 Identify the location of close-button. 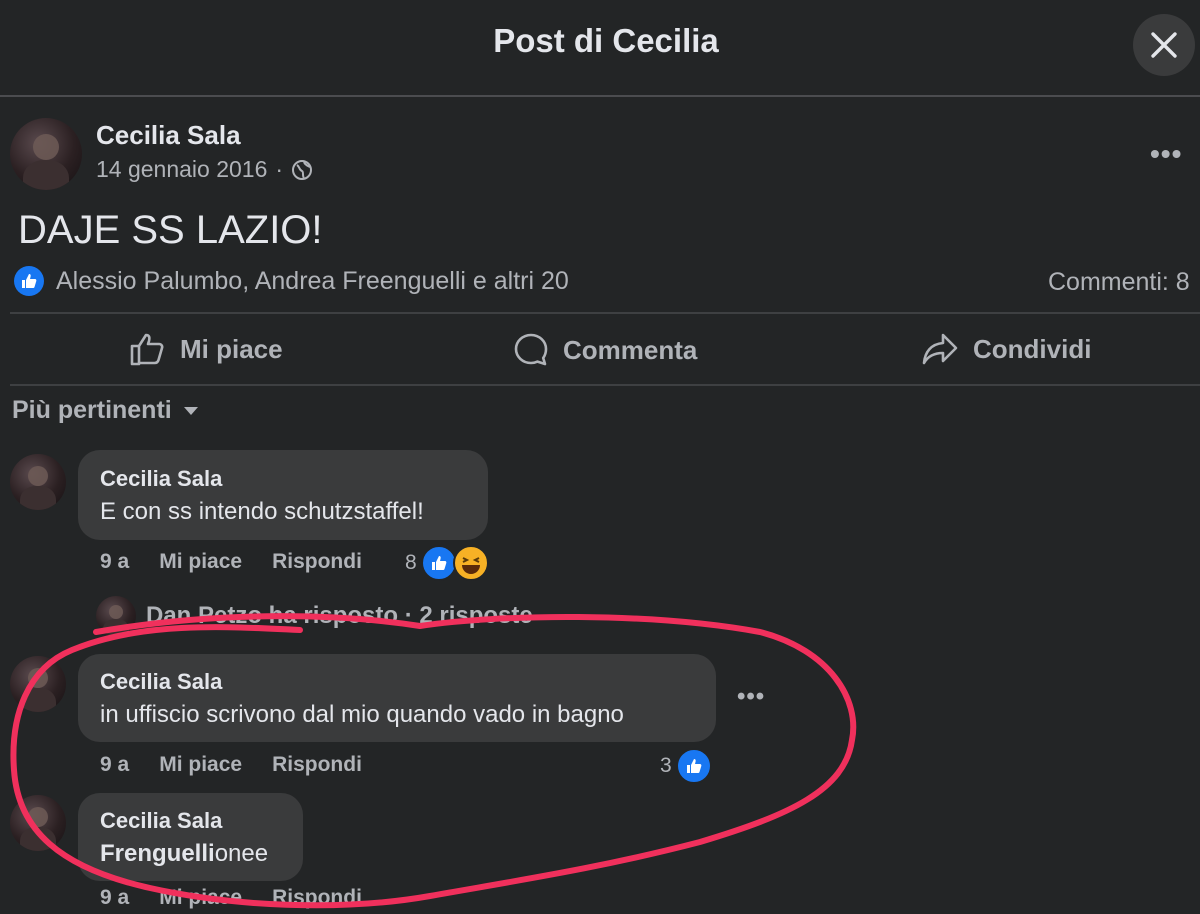
(1164, 45).